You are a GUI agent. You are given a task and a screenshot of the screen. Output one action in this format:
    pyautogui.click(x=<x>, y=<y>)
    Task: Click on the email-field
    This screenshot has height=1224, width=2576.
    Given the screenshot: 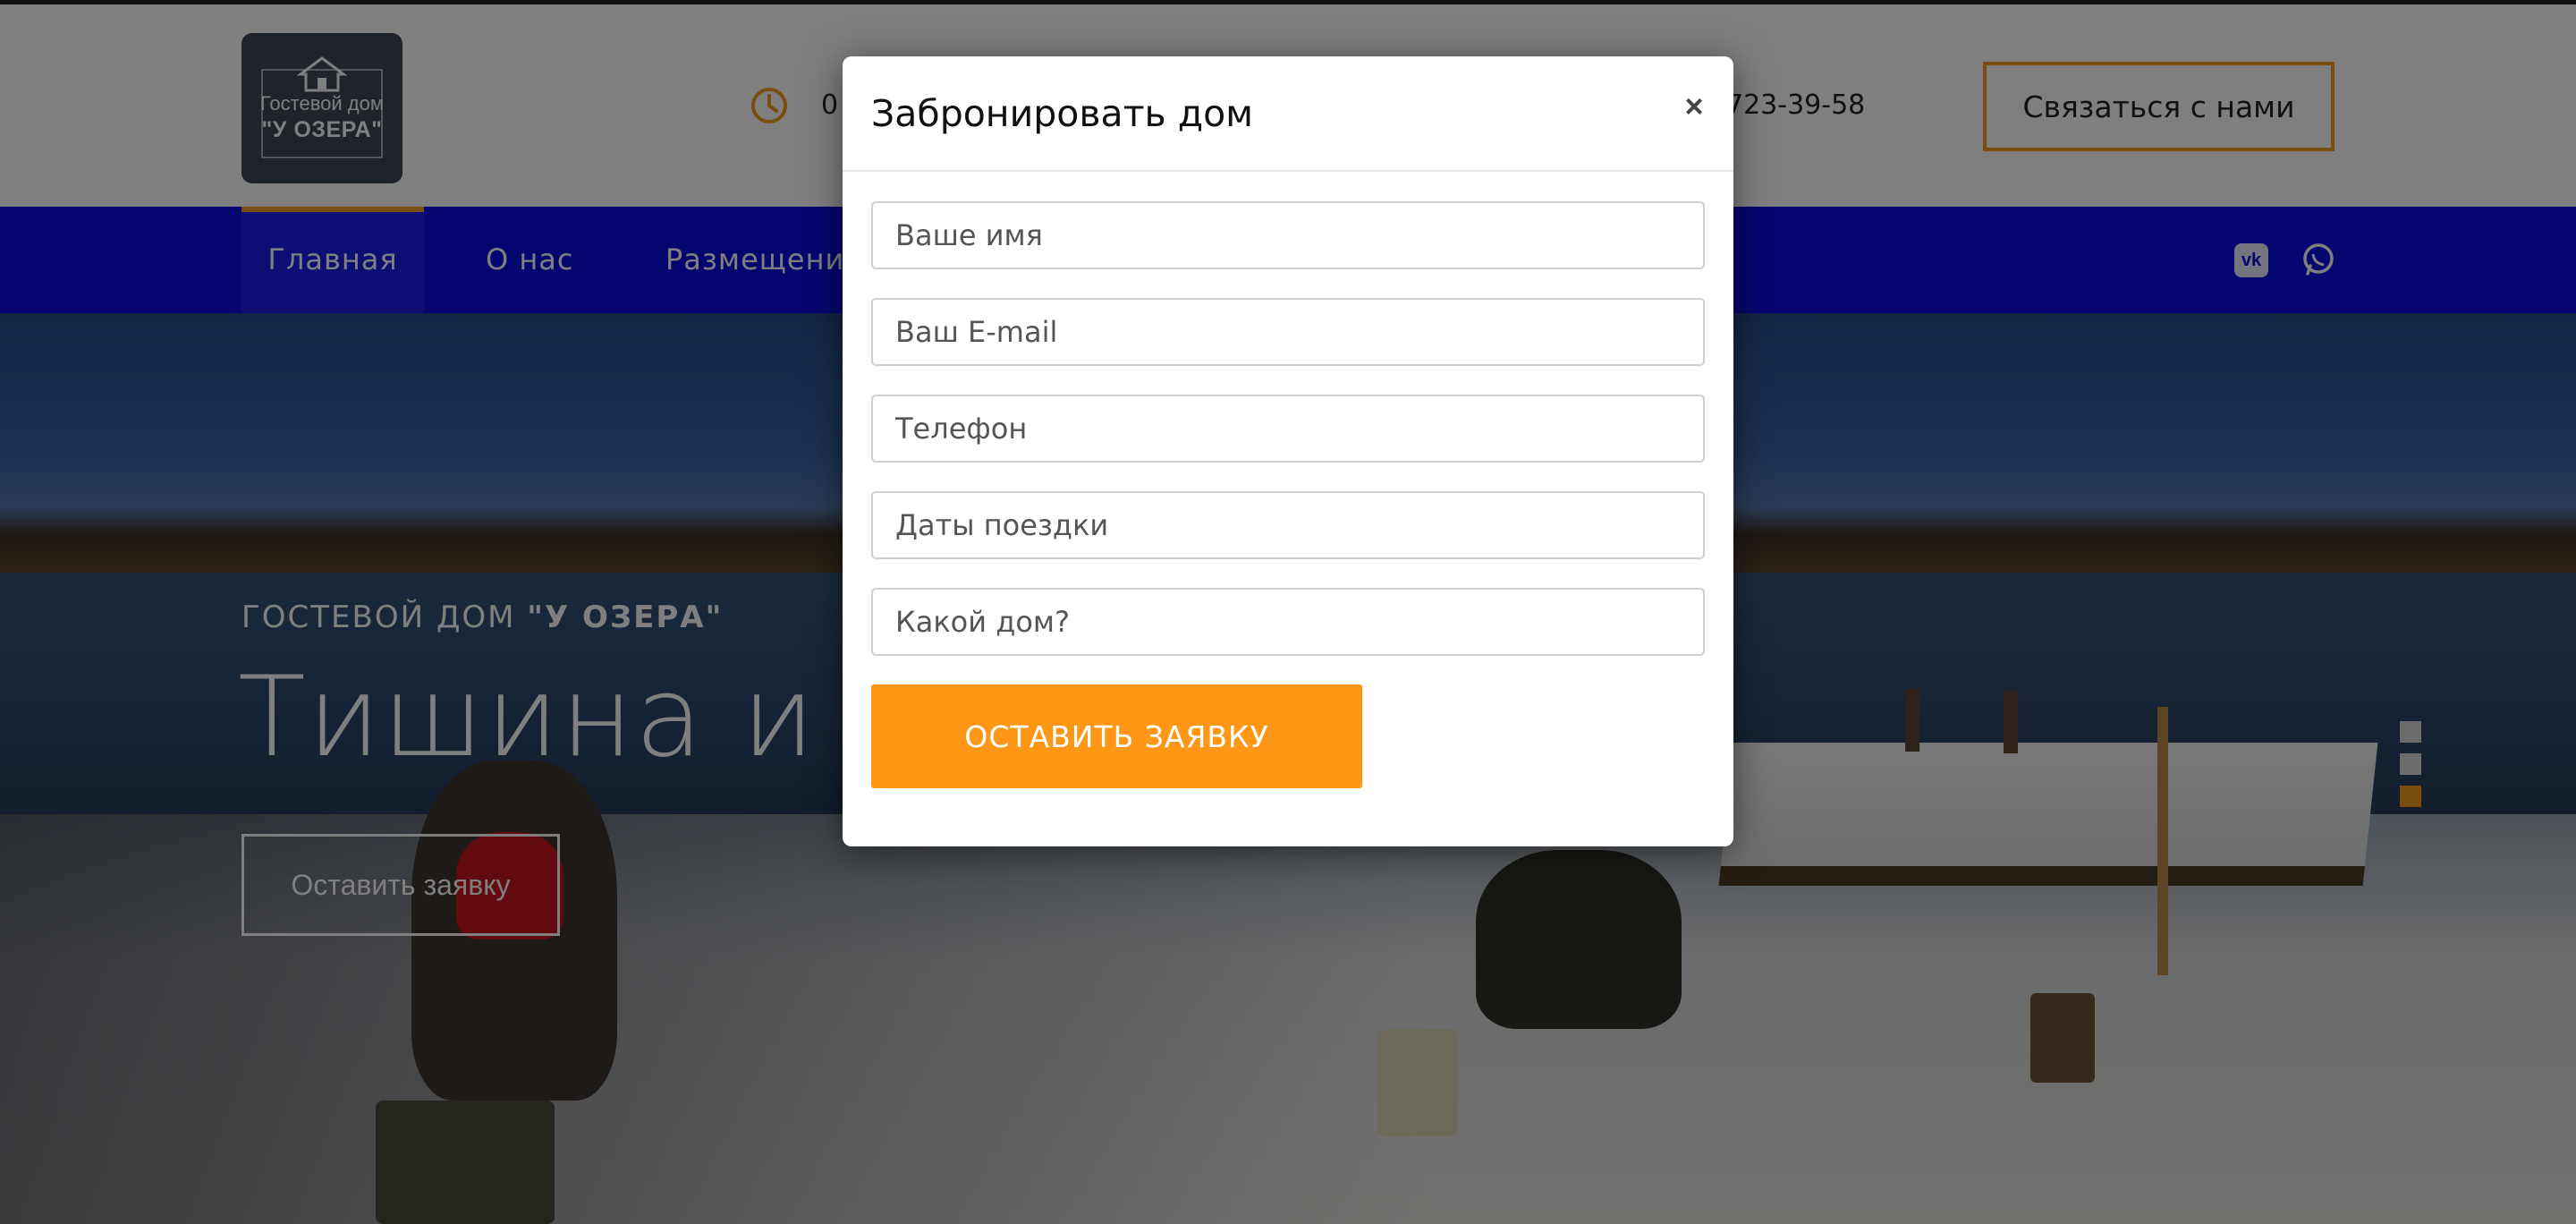 What is the action you would take?
    pyautogui.click(x=1288, y=332)
    